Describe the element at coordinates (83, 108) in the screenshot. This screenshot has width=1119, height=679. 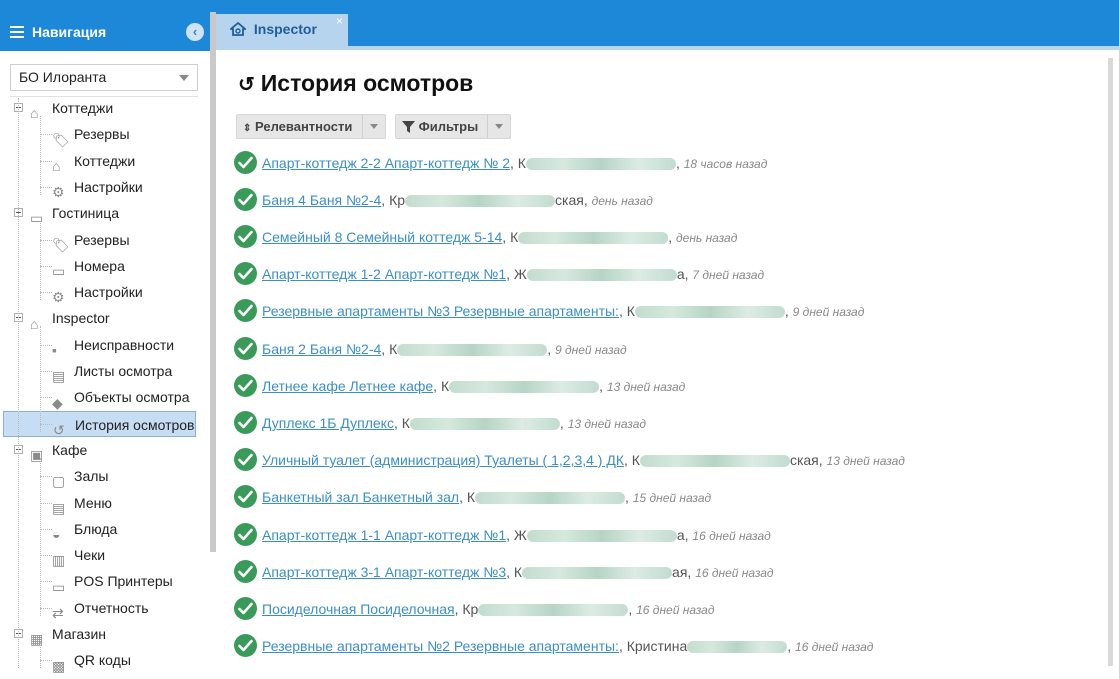
I see `sidebar-item-label: Коттеджи` at that location.